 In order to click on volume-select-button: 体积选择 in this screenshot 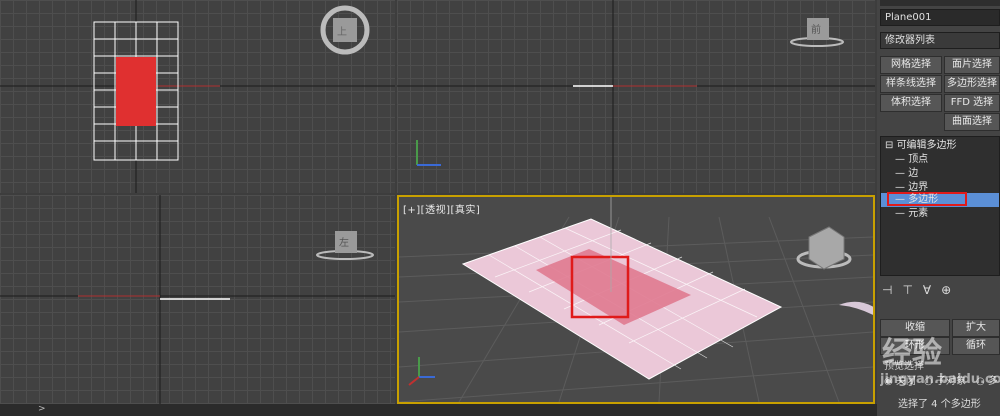, I will do `click(911, 103)`.